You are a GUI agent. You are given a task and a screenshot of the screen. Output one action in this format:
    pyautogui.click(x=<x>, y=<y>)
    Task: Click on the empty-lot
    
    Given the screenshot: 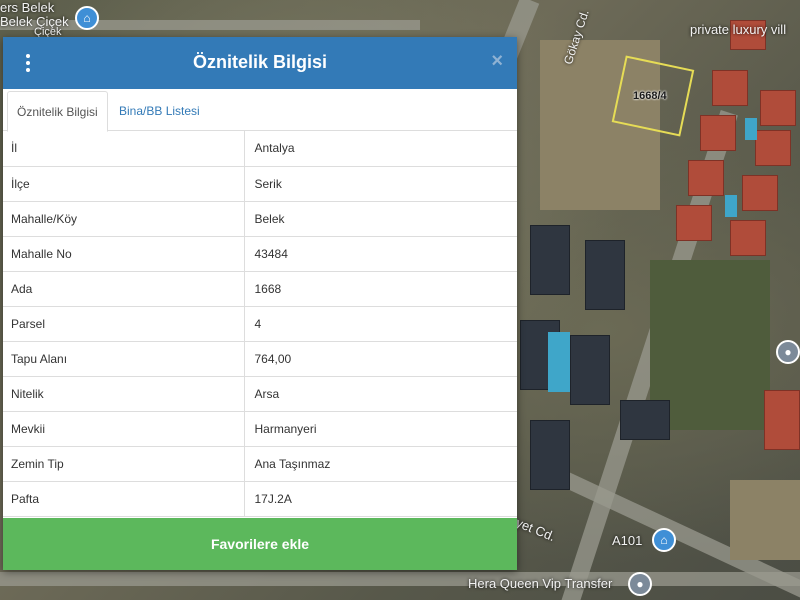 What is the action you would take?
    pyautogui.click(x=765, y=520)
    